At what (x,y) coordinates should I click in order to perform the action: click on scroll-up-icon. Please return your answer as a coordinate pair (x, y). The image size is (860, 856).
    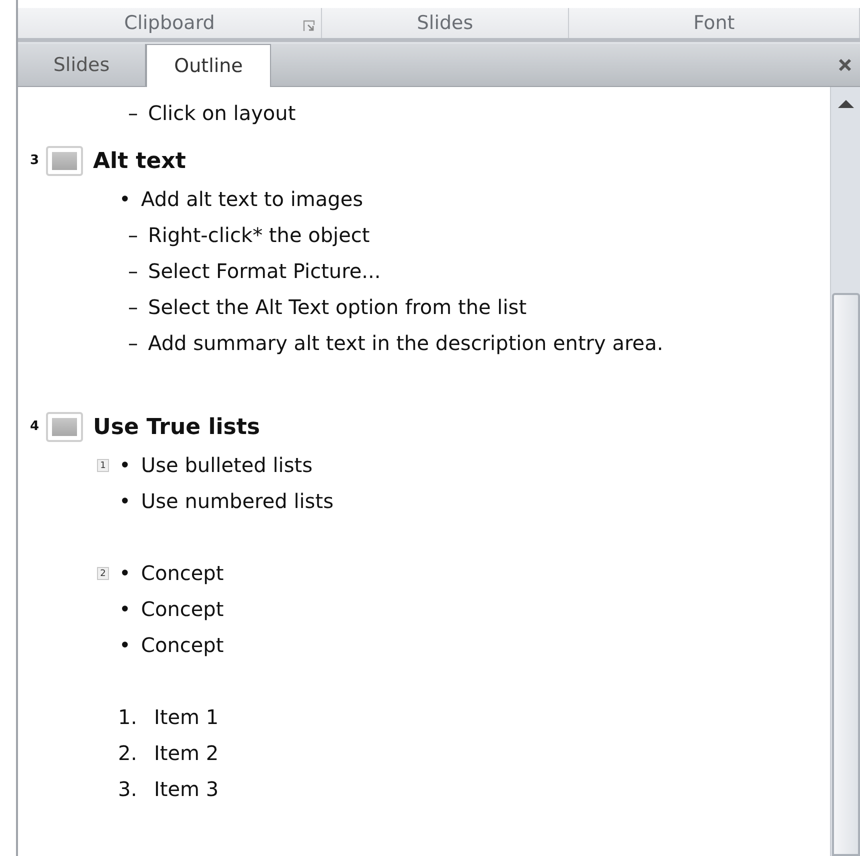
    Looking at the image, I should click on (845, 104).